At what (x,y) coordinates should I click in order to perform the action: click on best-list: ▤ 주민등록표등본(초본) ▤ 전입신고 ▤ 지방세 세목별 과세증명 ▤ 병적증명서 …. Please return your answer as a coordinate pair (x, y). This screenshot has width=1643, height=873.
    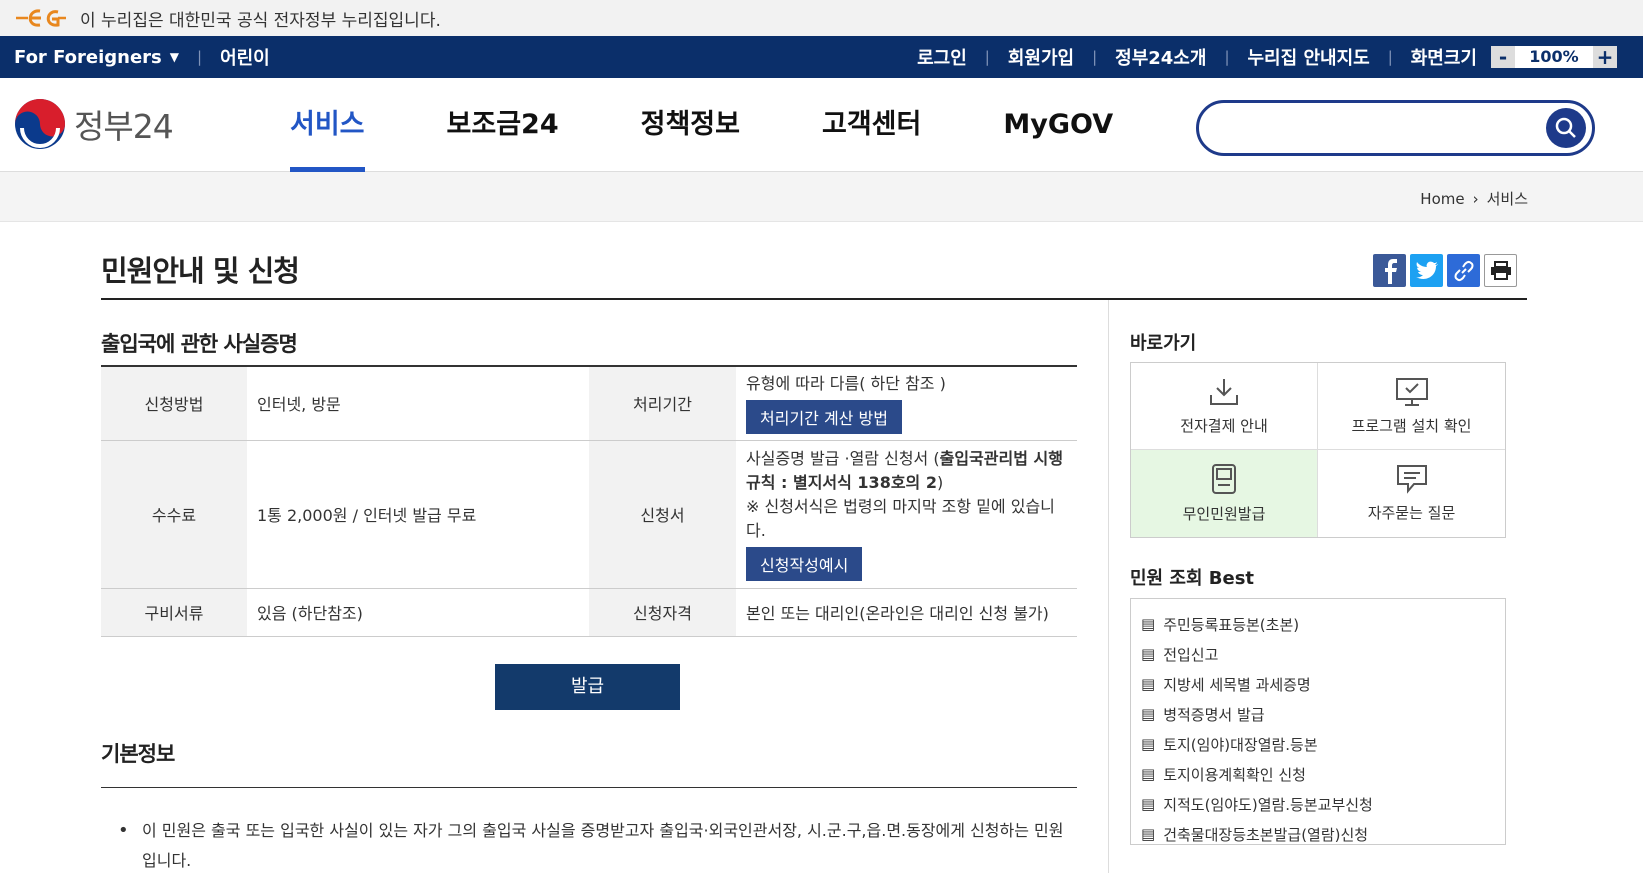
    Looking at the image, I should click on (1318, 721).